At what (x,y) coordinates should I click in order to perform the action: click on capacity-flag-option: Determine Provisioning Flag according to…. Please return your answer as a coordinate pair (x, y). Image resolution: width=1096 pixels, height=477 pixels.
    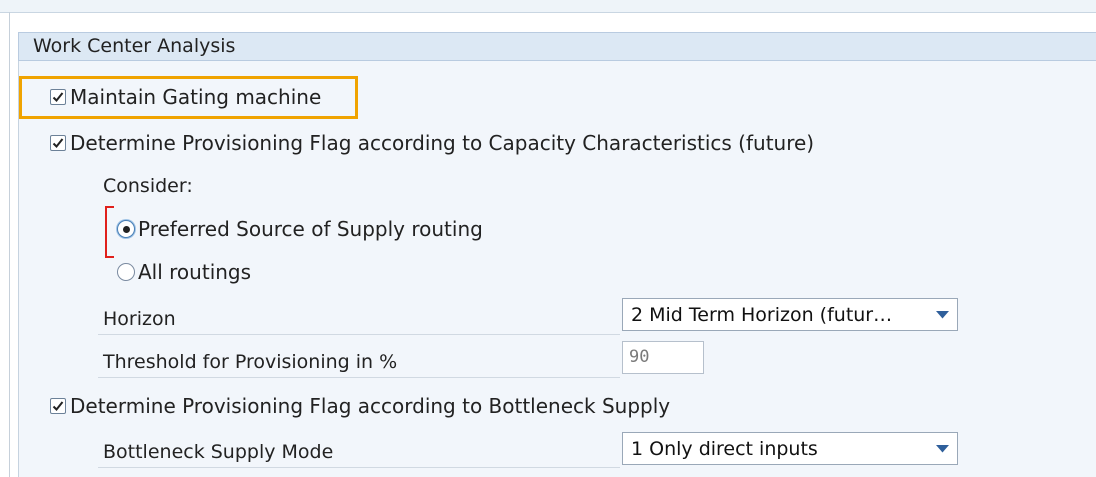
    Looking at the image, I should click on (432, 143).